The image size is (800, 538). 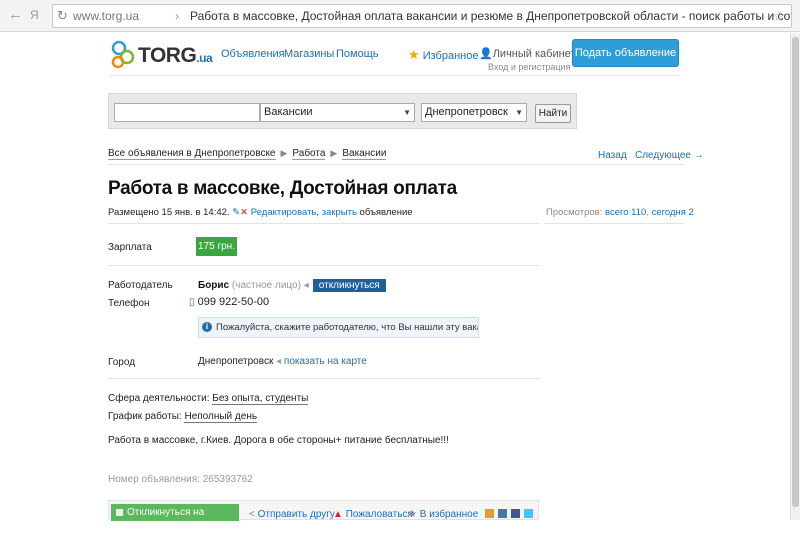 I want to click on views-today: сегодня 2, so click(x=672, y=212).